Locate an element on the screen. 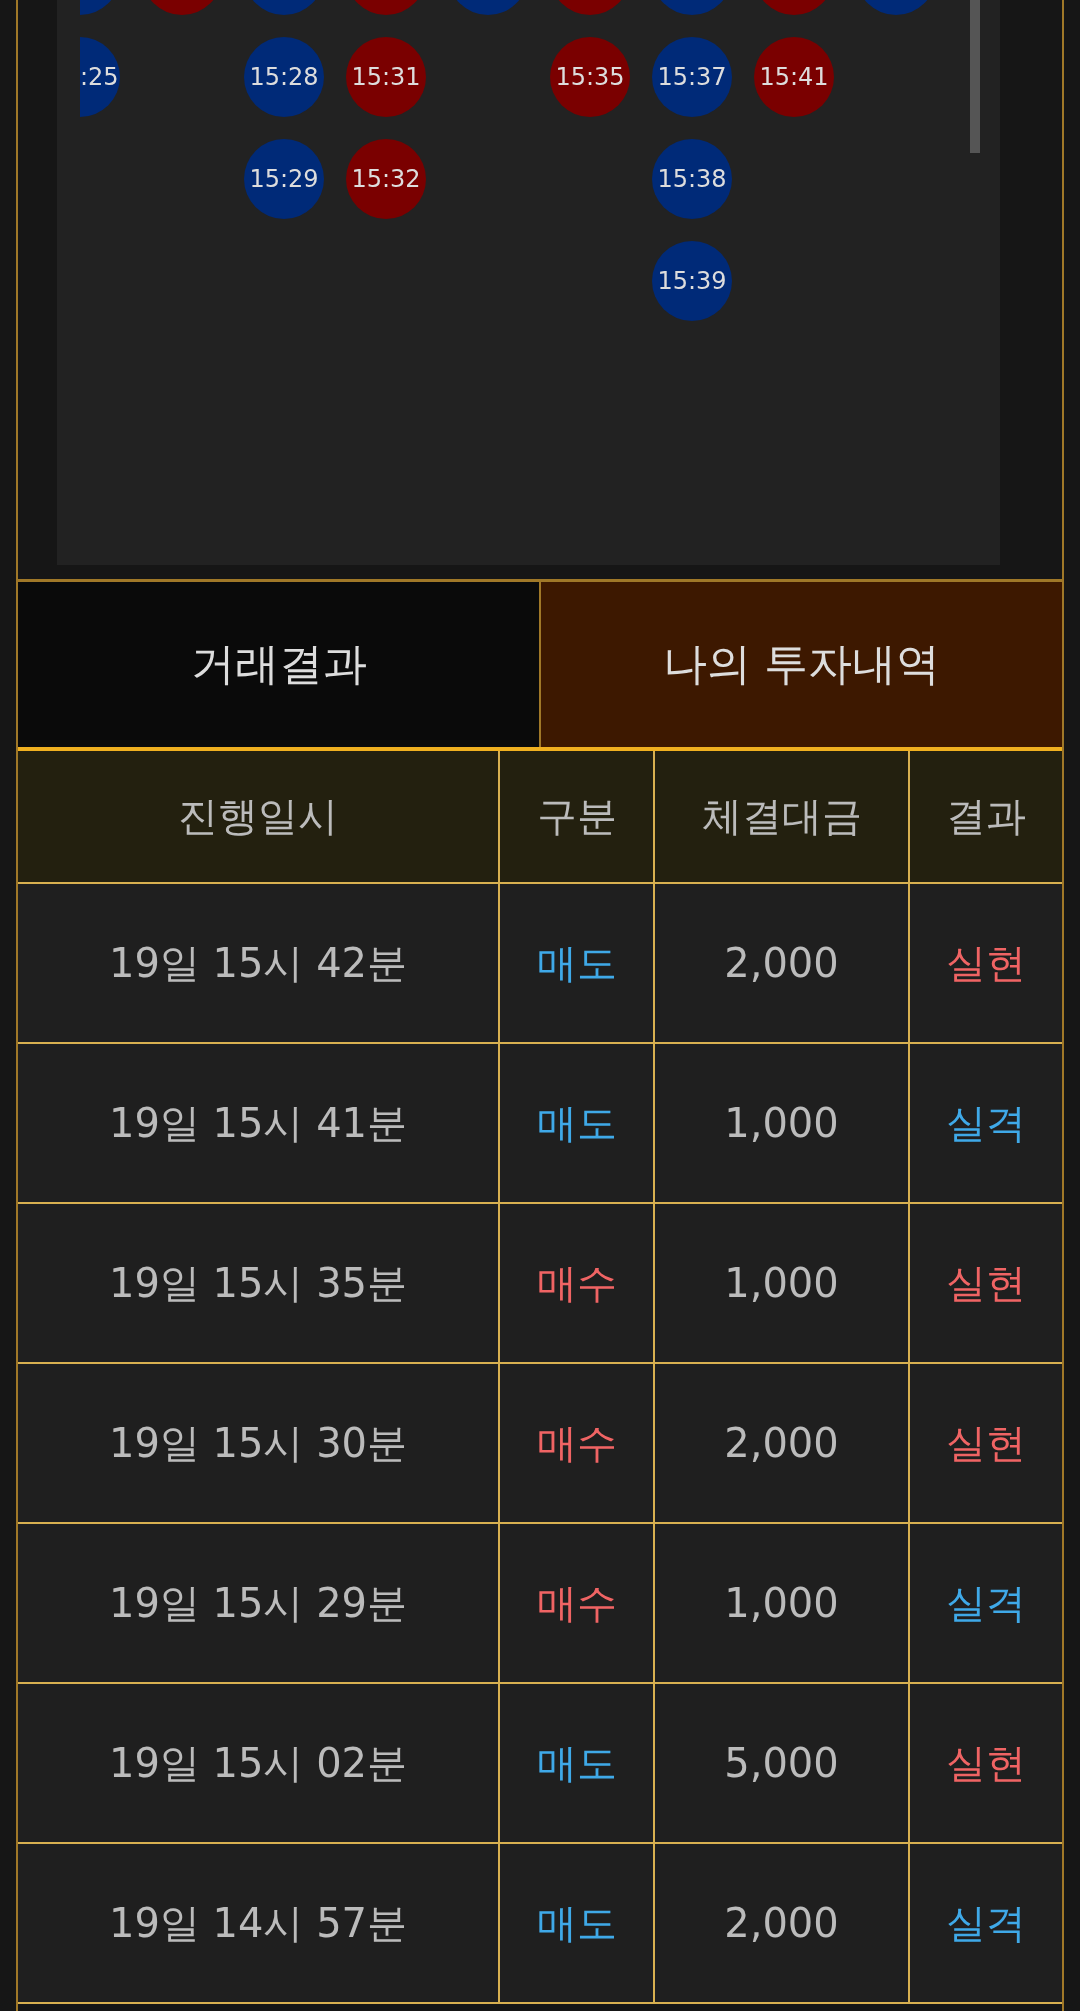 The height and width of the screenshot is (2011, 1080). column-header: 결과 is located at coordinates (986, 817).